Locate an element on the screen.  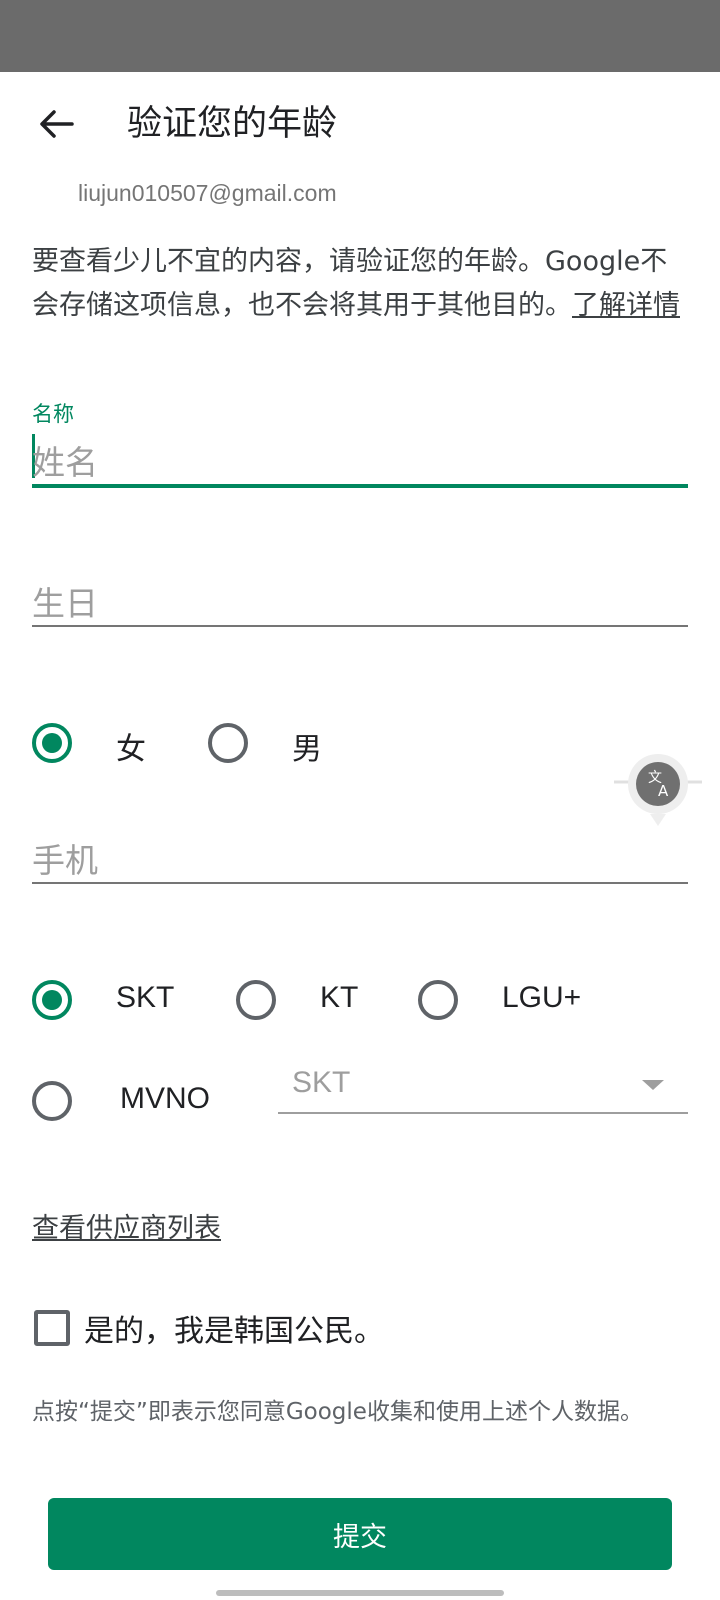
citizen-checkbox-label: 是的，我是韩国公民。 is located at coordinates (234, 1331).